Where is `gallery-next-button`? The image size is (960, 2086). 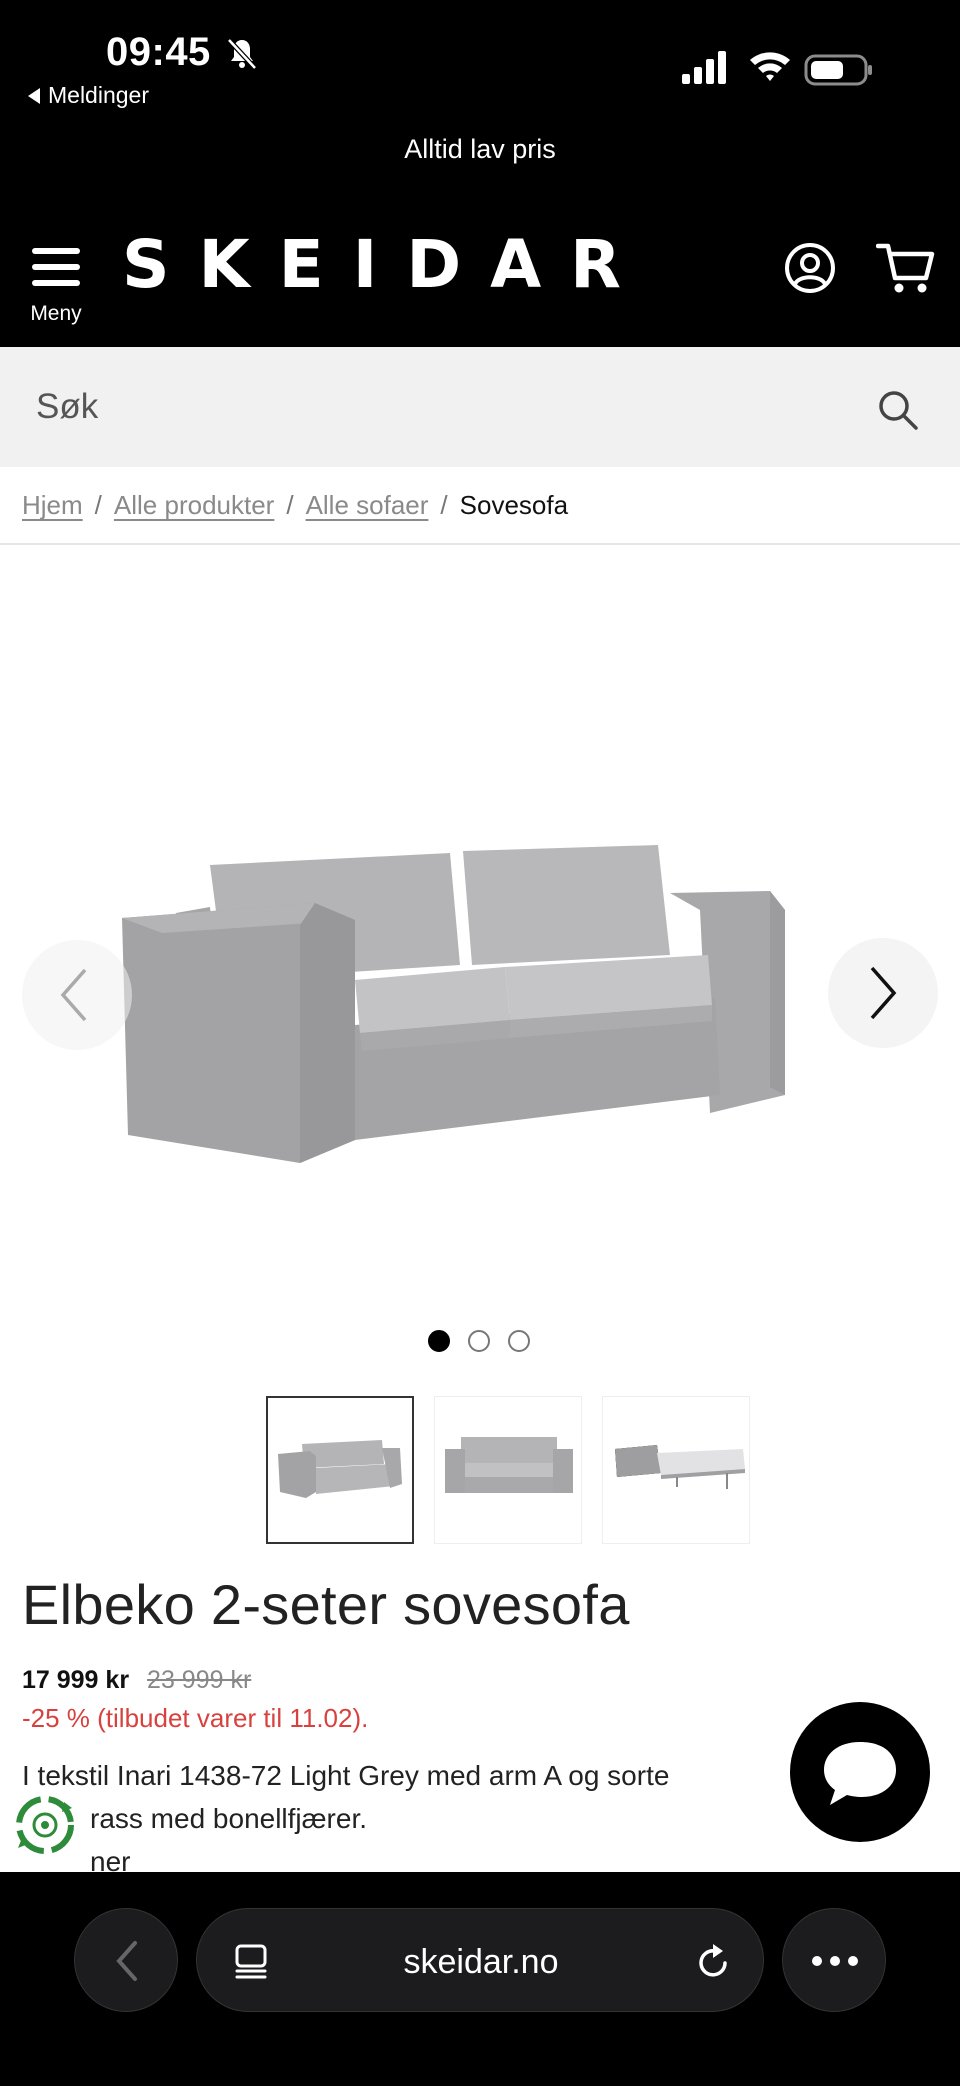
gallery-next-button is located at coordinates (883, 993).